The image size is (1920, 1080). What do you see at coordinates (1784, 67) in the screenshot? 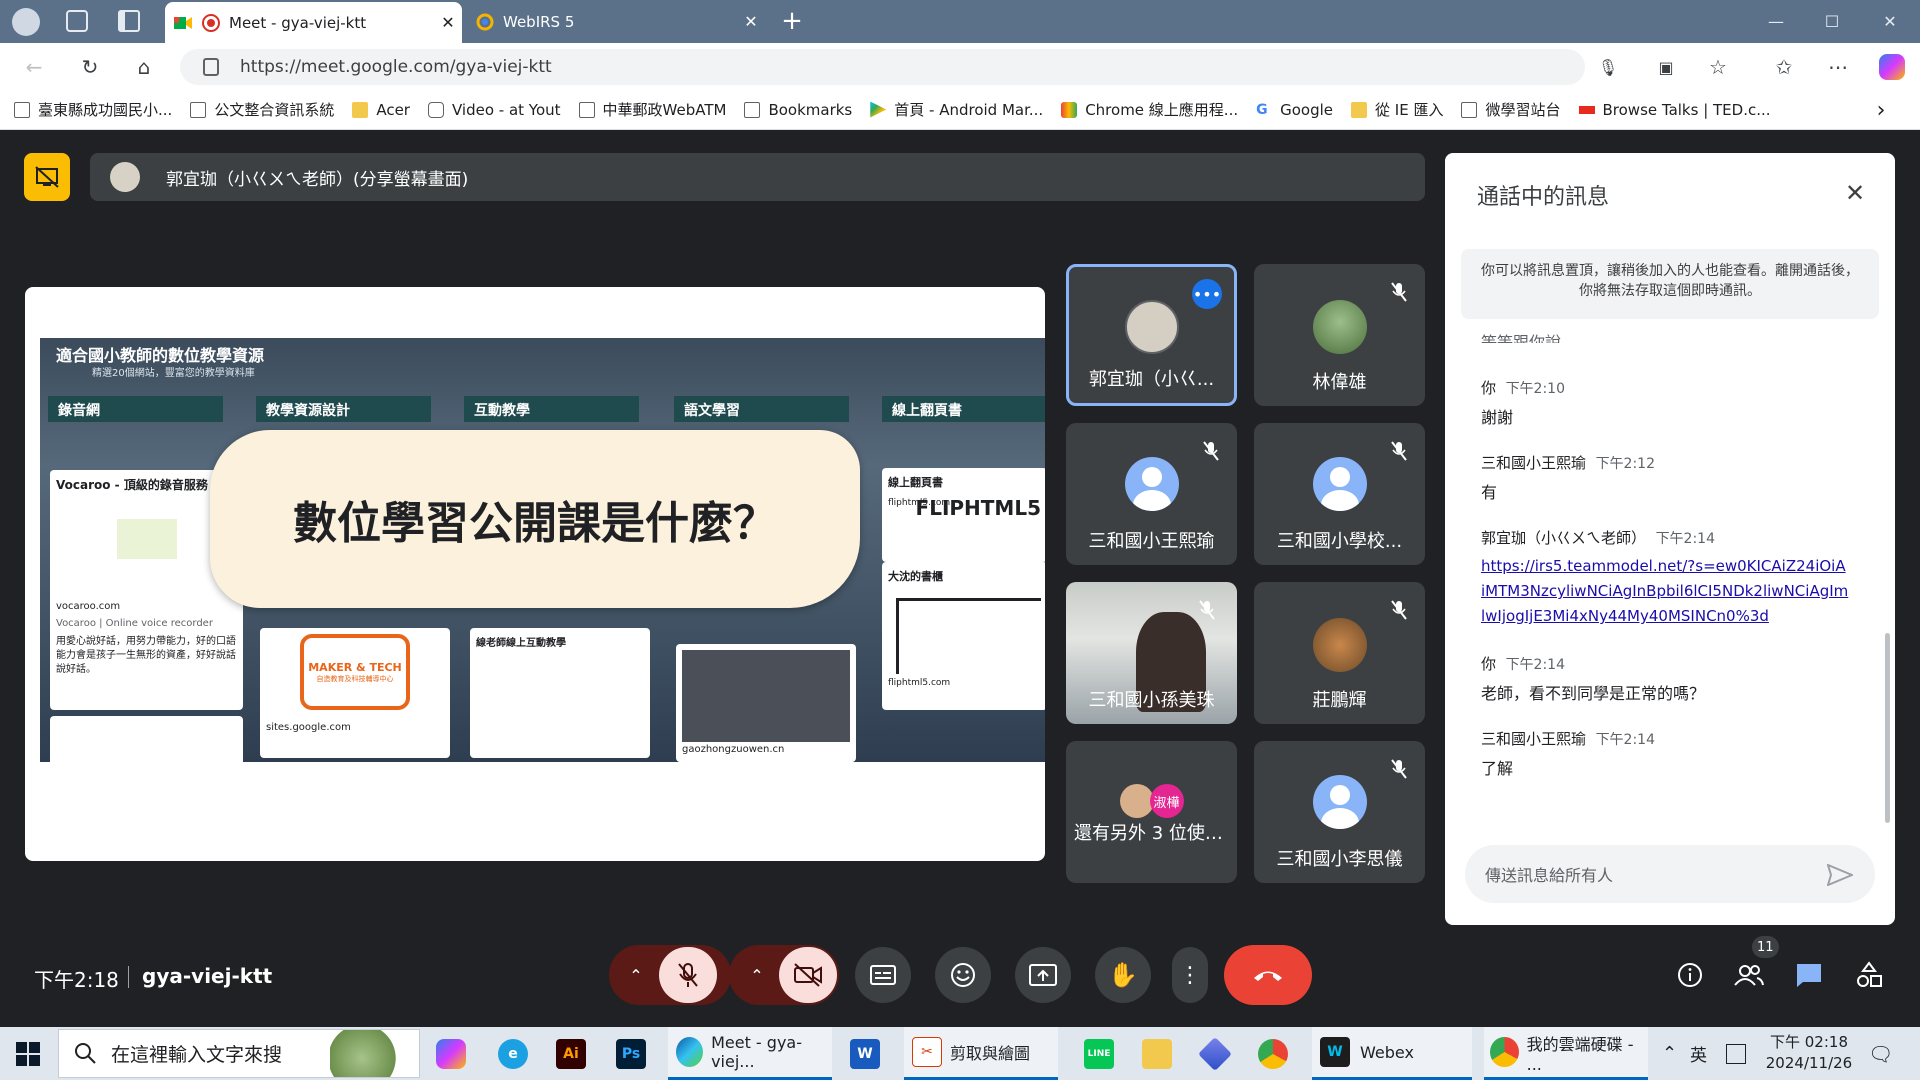
I see `favorites-icon: ✩` at bounding box center [1784, 67].